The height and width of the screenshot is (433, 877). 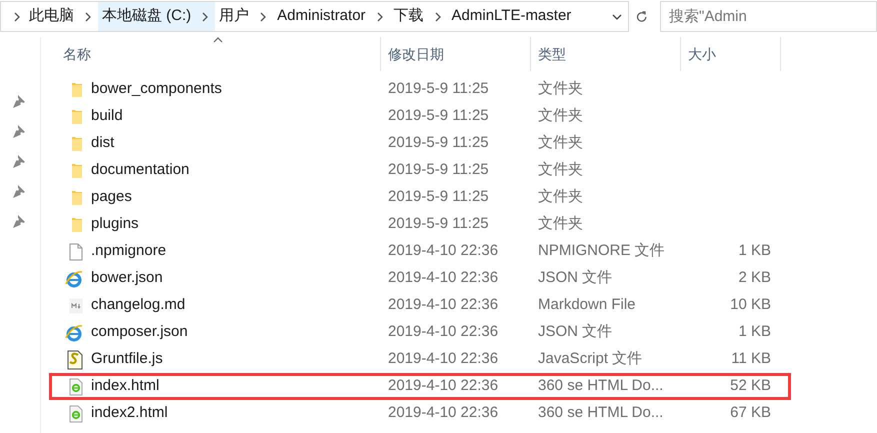 I want to click on column-header: 类型, so click(x=606, y=54).